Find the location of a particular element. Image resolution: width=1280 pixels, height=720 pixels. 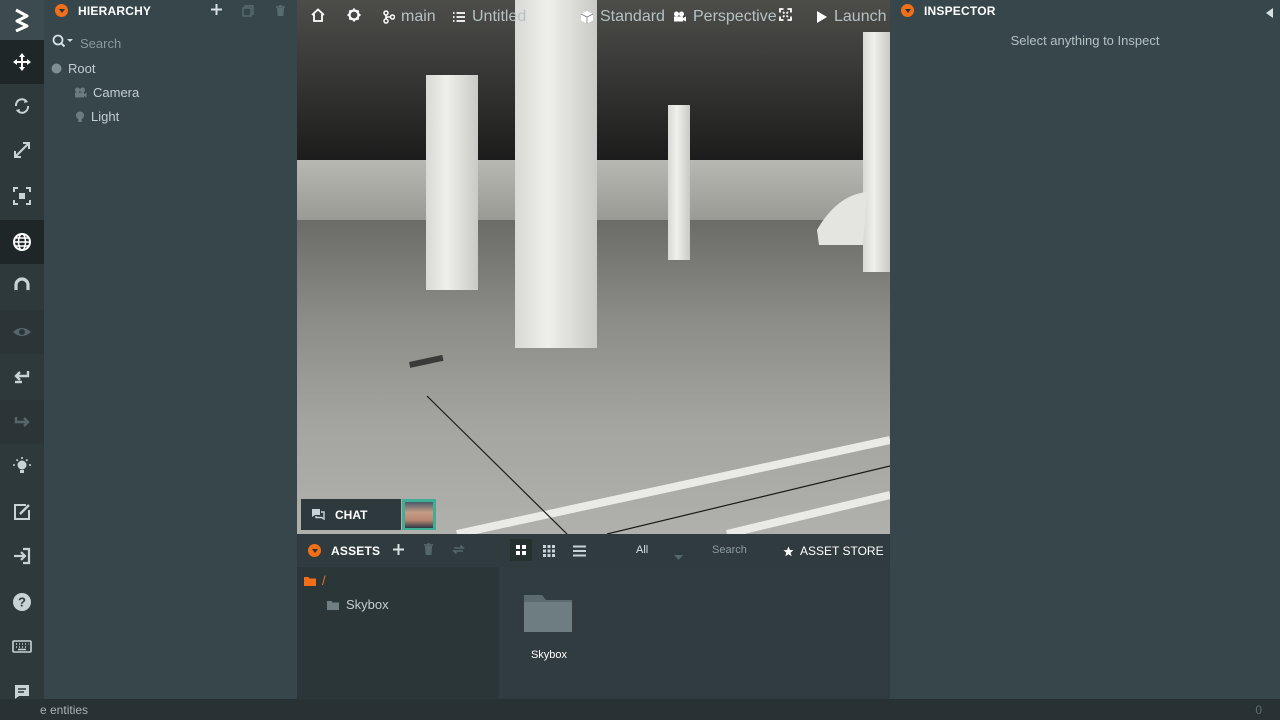

status-bar: e entities 0 is located at coordinates (640, 709).